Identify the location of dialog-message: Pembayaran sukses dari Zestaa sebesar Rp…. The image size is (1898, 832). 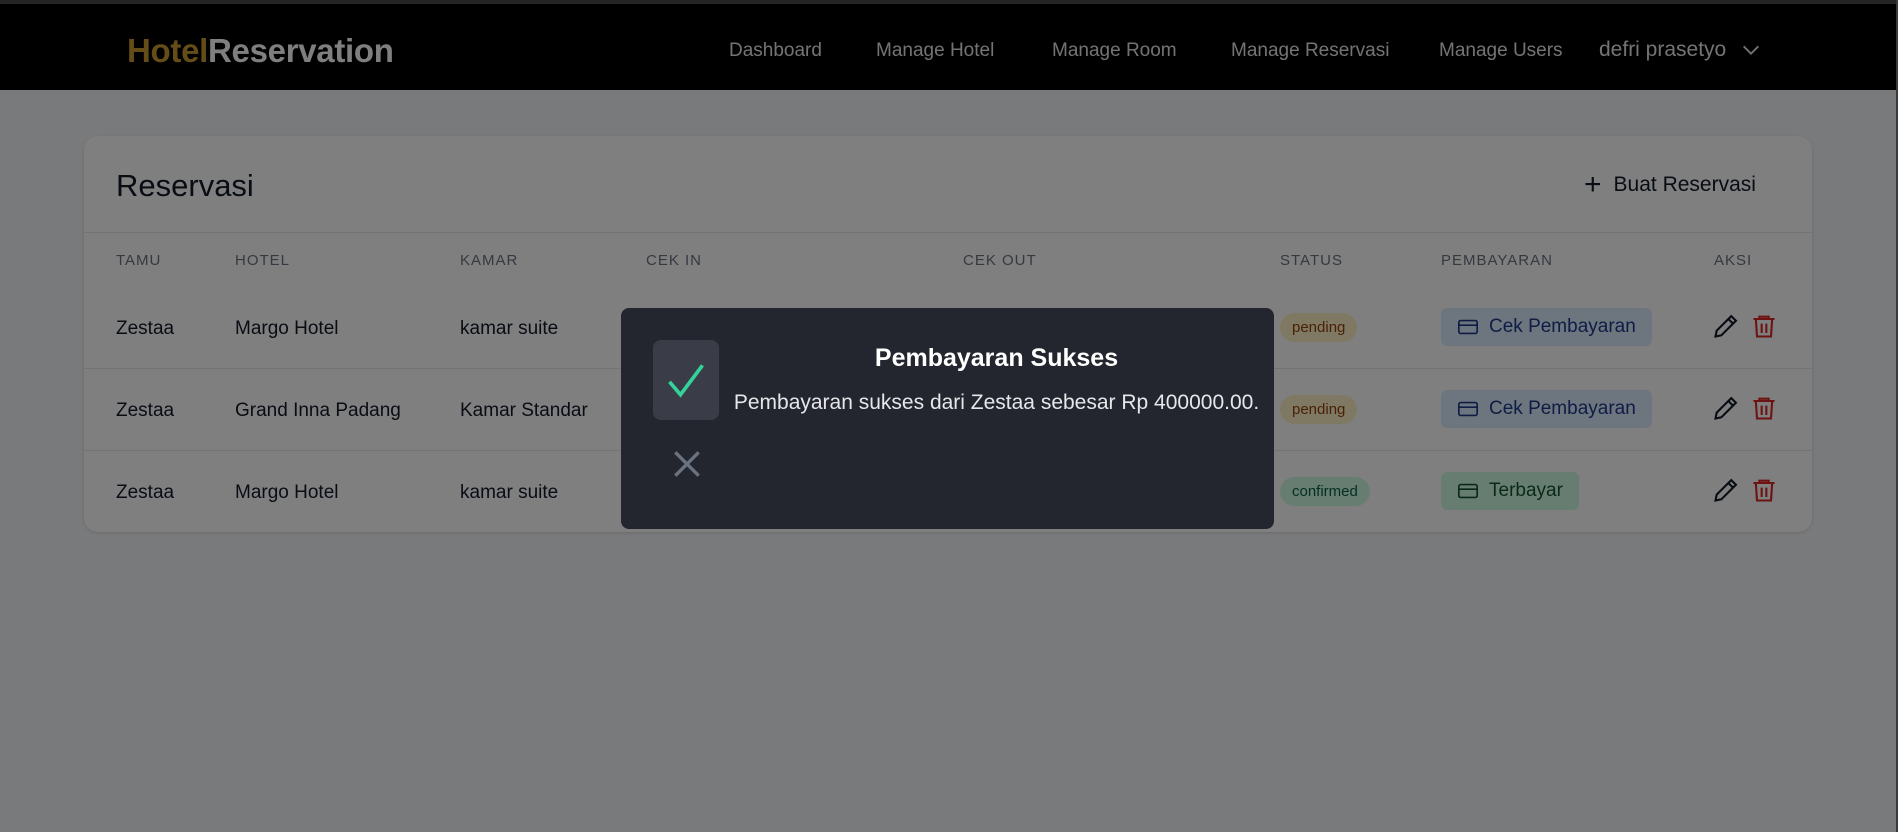
(996, 402).